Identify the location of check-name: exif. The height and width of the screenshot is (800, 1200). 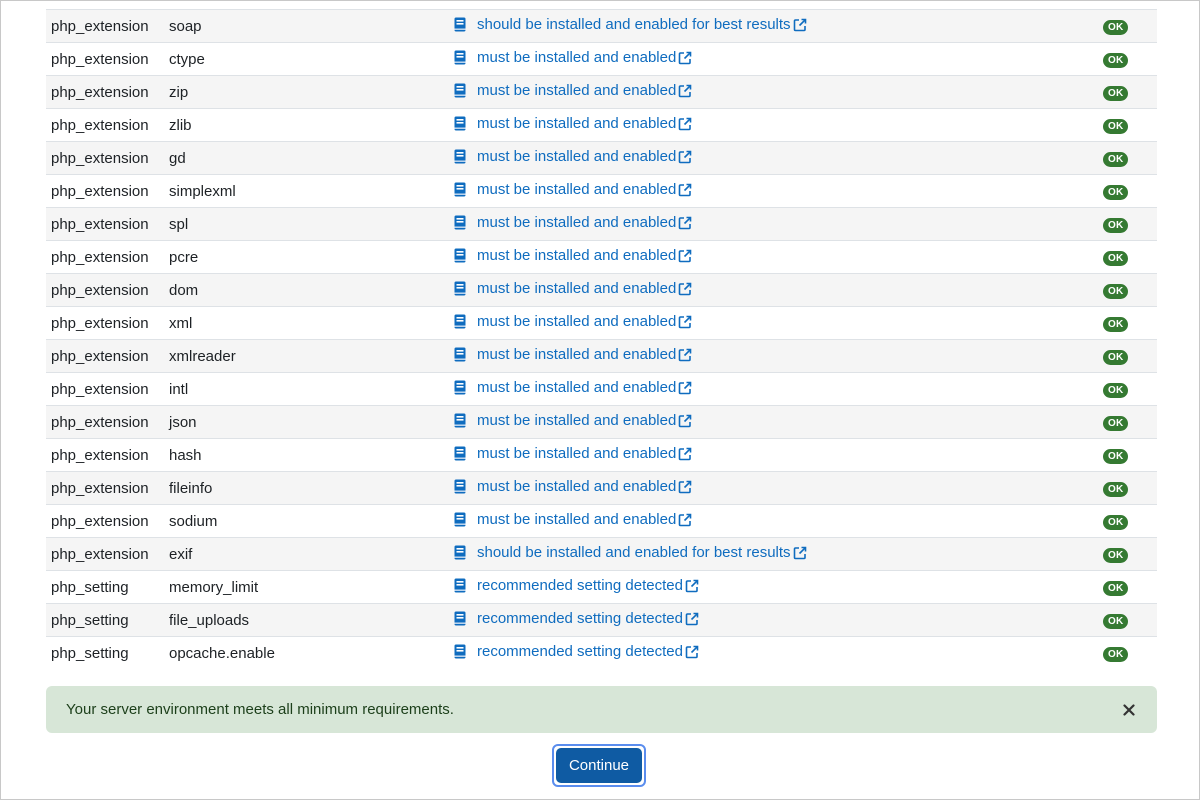
(311, 554).